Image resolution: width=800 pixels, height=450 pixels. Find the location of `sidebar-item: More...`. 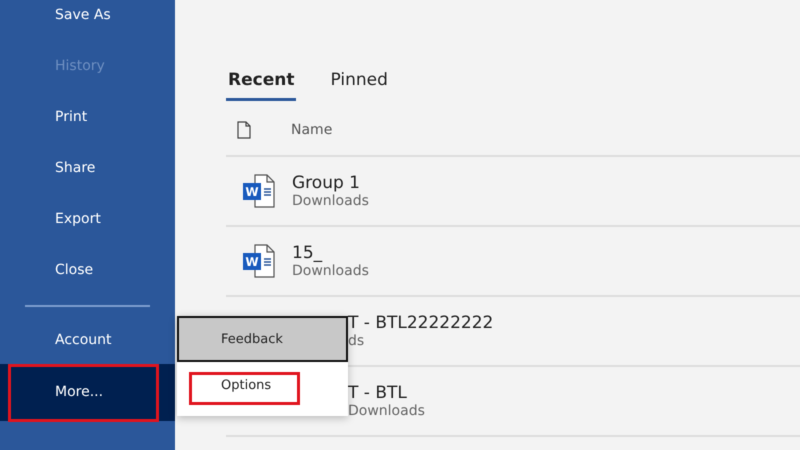

sidebar-item: More... is located at coordinates (87, 392).